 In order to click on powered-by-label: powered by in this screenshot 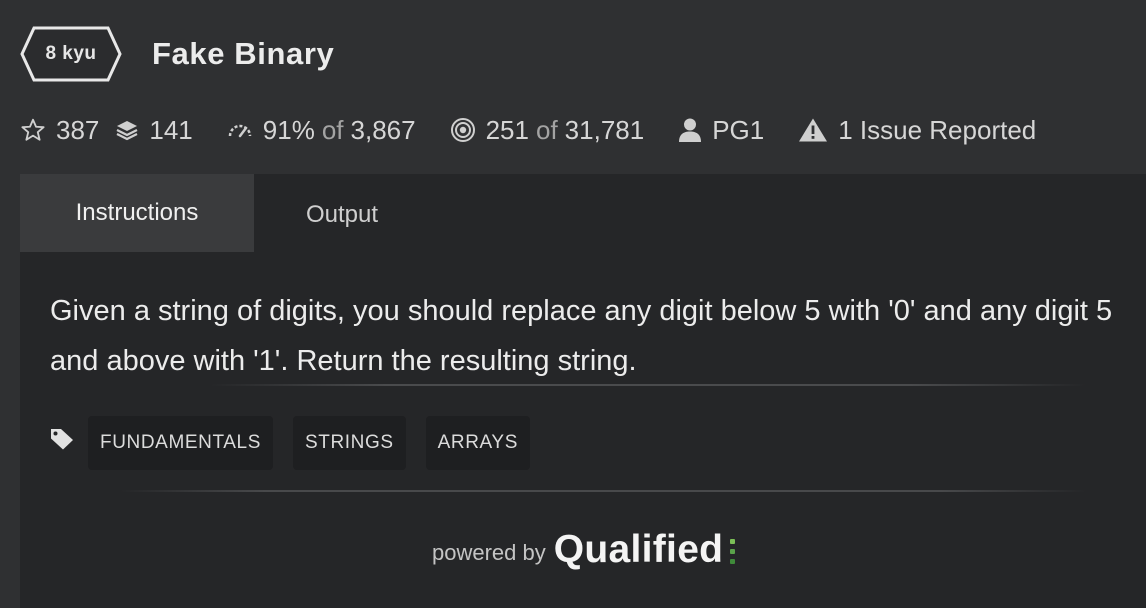, I will do `click(489, 552)`.